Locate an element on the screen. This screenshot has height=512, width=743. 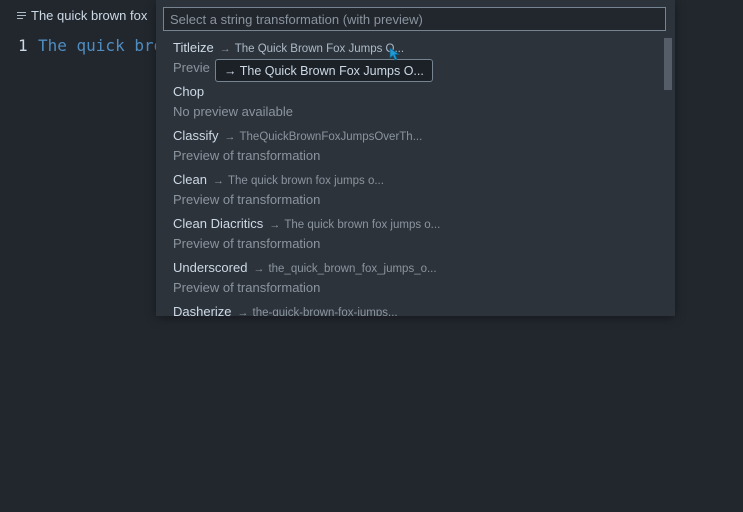
scrollbar is located at coordinates (668, 64).